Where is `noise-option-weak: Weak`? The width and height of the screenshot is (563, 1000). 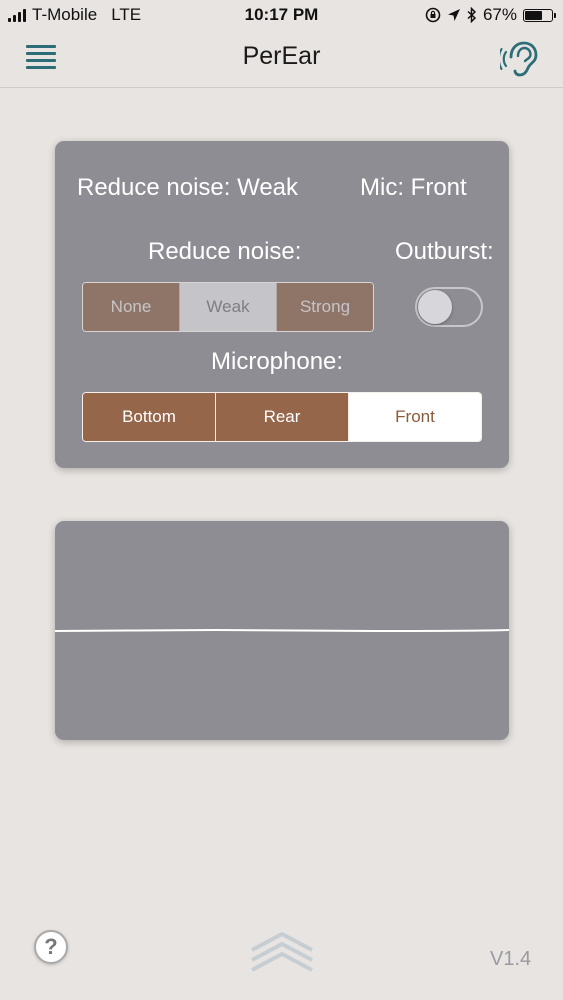
noise-option-weak: Weak is located at coordinates (227, 307).